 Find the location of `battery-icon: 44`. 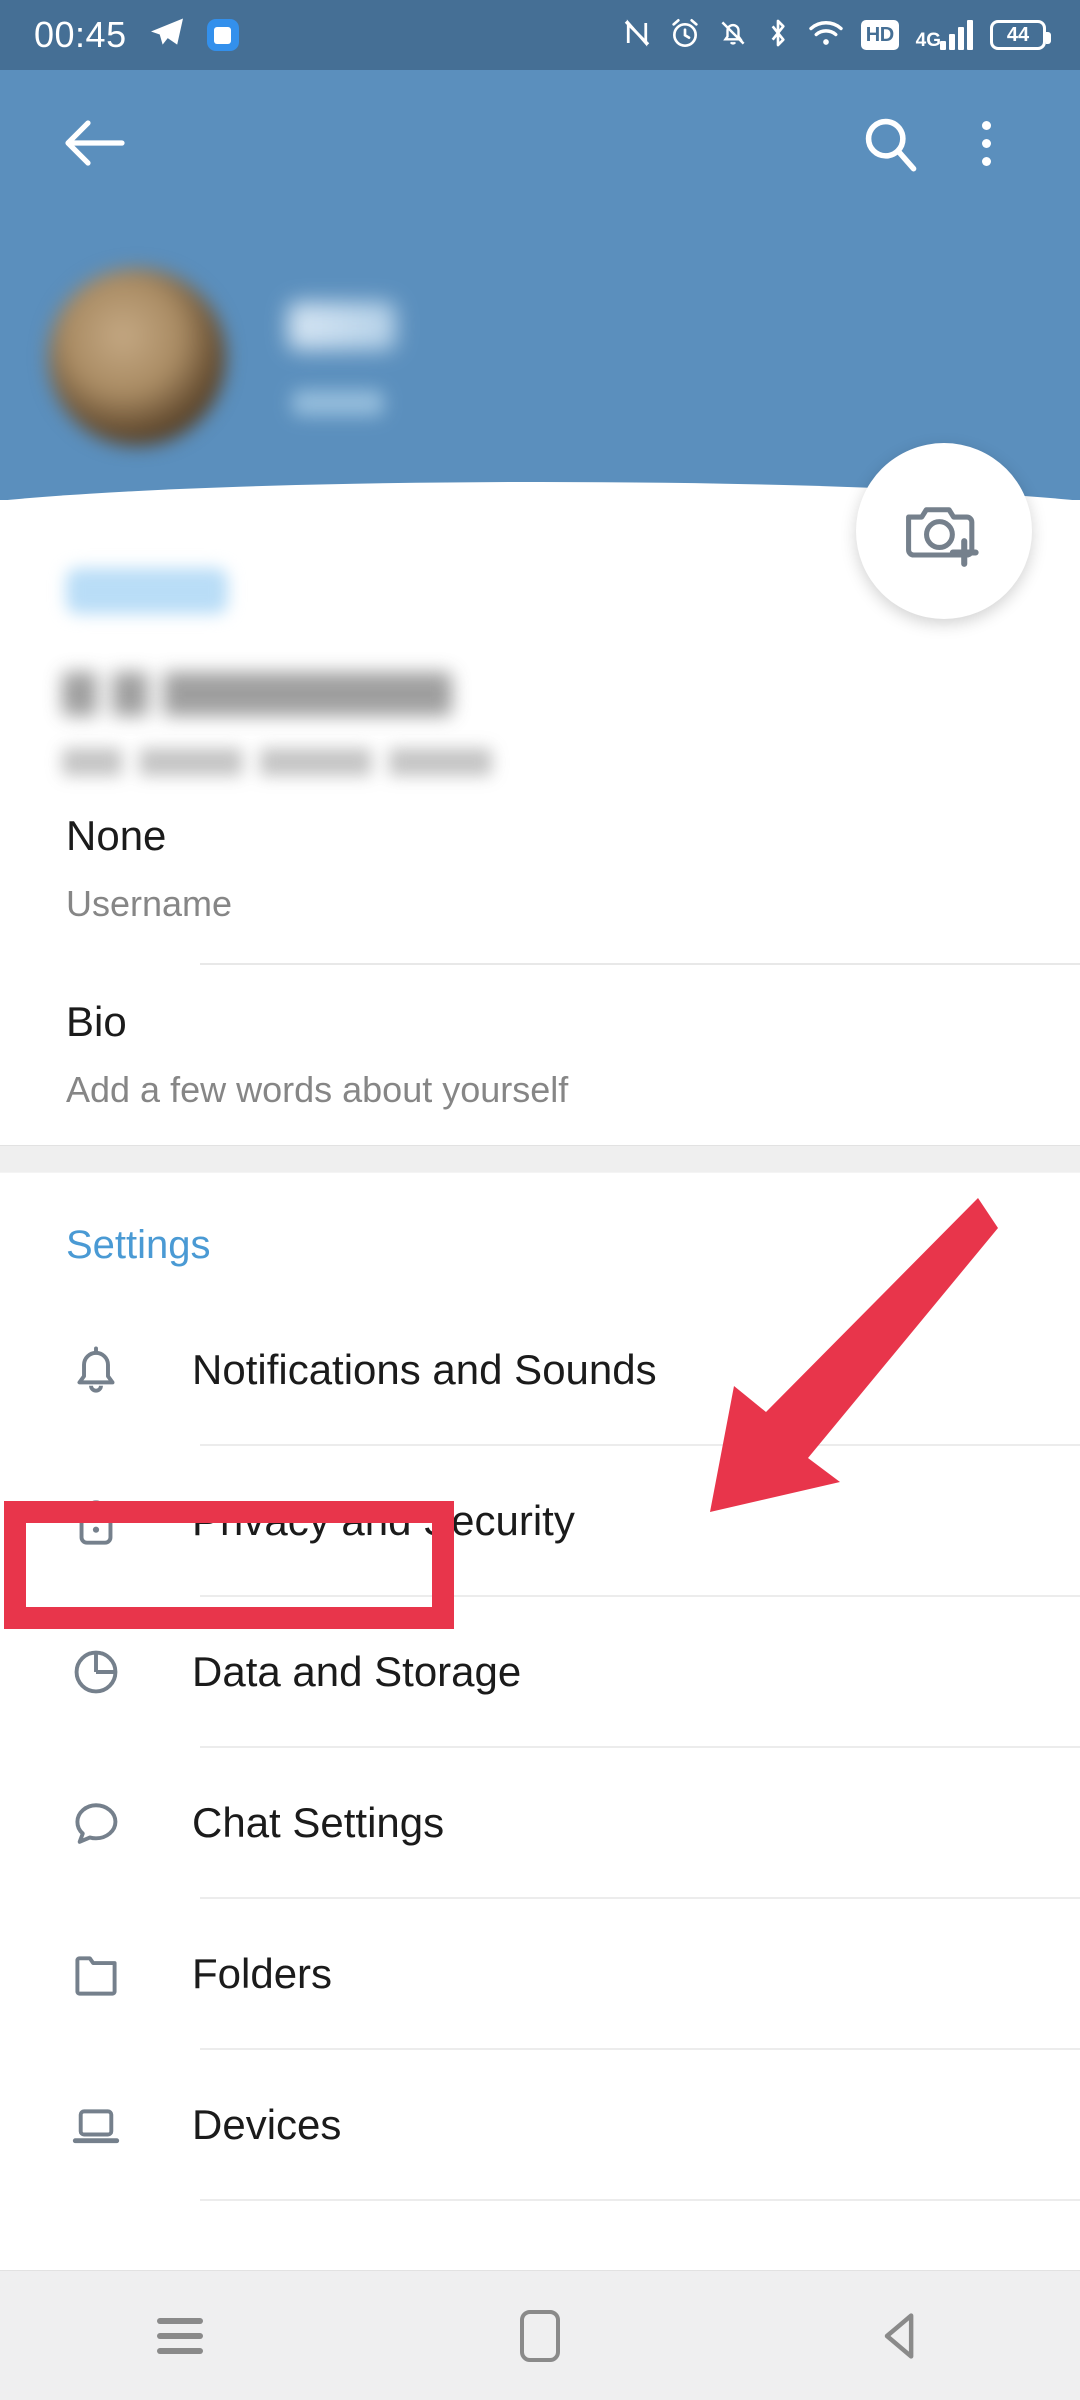

battery-icon: 44 is located at coordinates (1020, 35).